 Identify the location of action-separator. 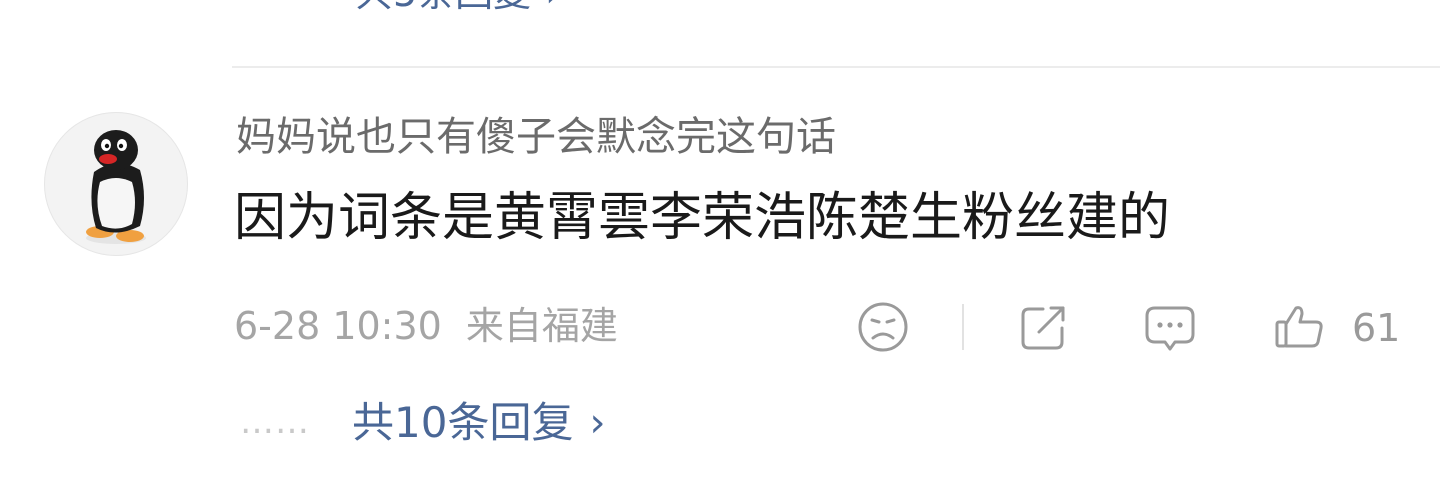
(963, 327).